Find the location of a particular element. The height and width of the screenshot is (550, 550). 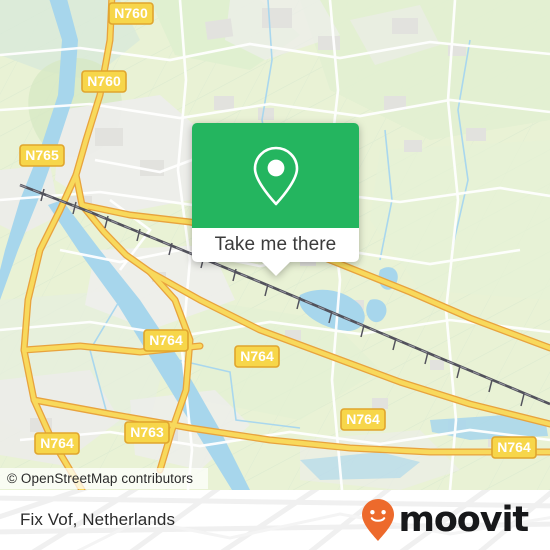

osm-attribution: © OpenStreetMap contributors is located at coordinates (104, 478).